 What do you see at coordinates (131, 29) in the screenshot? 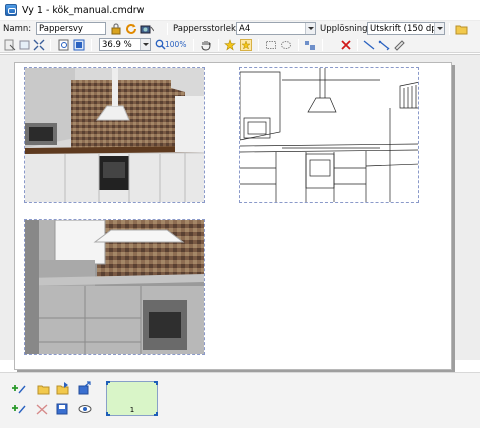
I see `refresh-icon` at bounding box center [131, 29].